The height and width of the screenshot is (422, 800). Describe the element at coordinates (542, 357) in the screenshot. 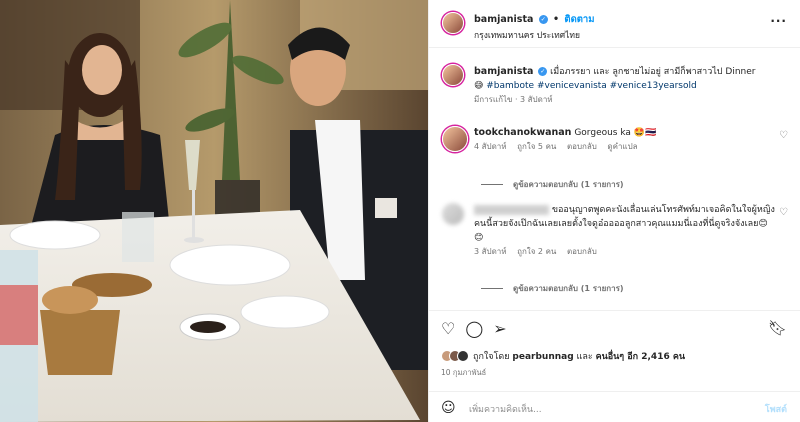

I see `liked-by-user: pearbunnag` at that location.